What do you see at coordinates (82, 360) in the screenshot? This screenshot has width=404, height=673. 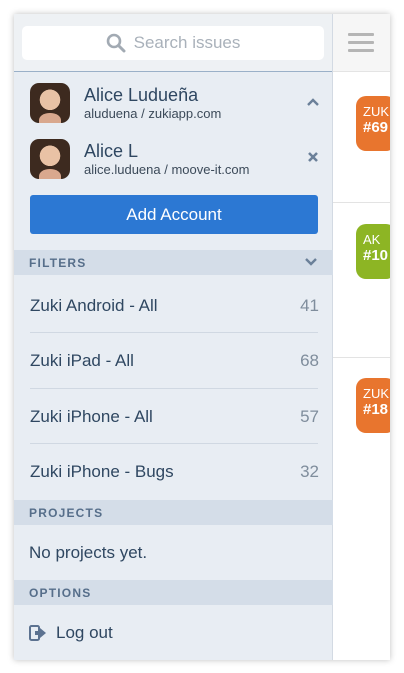 I see `filter-label: Zuki iPad - All` at bounding box center [82, 360].